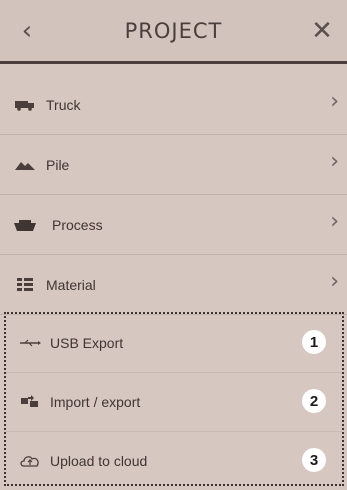  I want to click on close-button: ✕, so click(322, 31).